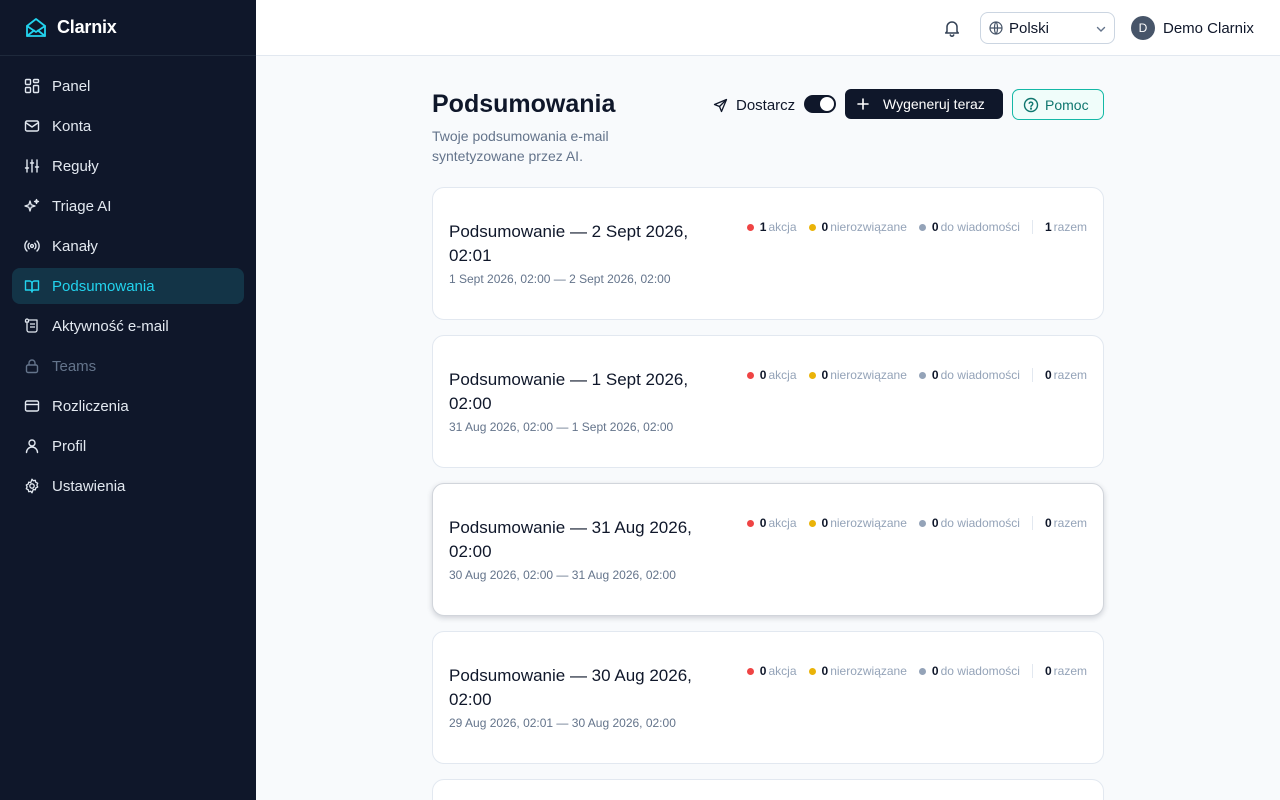 This screenshot has height=800, width=1280. I want to click on sidebar-item-aktywnosc-email: Aktywność e-mail, so click(128, 326).